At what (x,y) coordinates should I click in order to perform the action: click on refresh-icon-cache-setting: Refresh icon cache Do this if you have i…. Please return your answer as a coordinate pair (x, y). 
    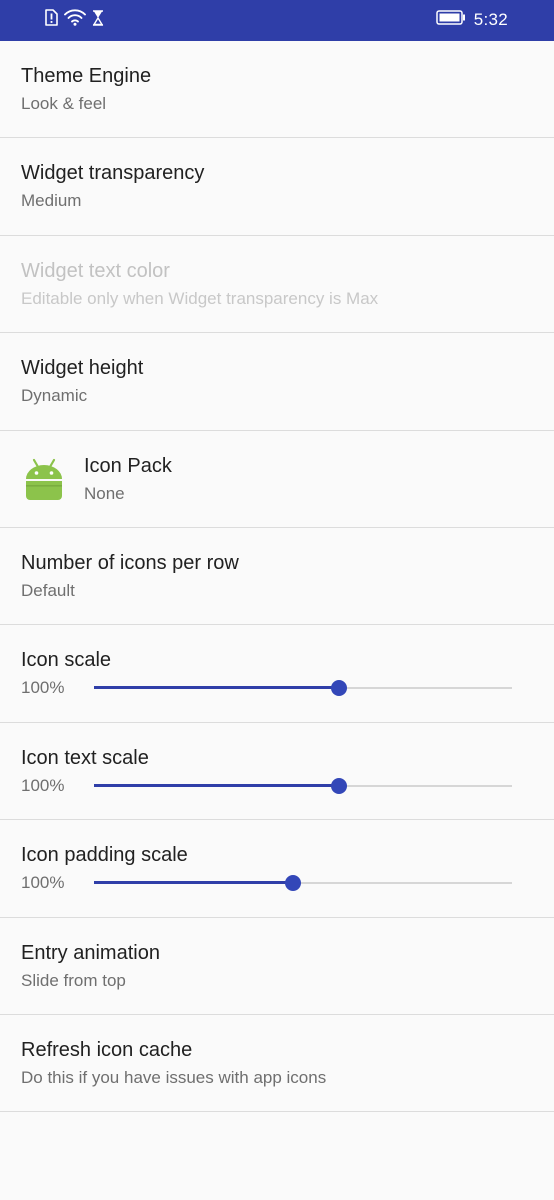
    Looking at the image, I should click on (277, 1064).